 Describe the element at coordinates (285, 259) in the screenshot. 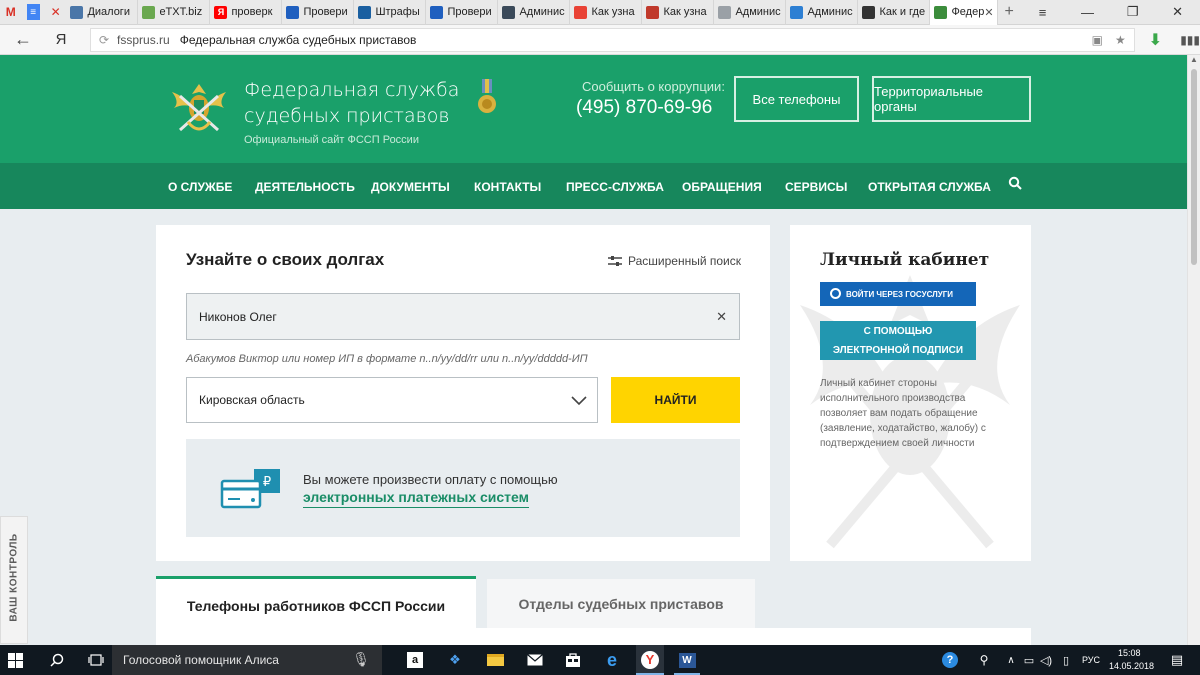

I see `search-title: Узнайте о своих долгах` at that location.